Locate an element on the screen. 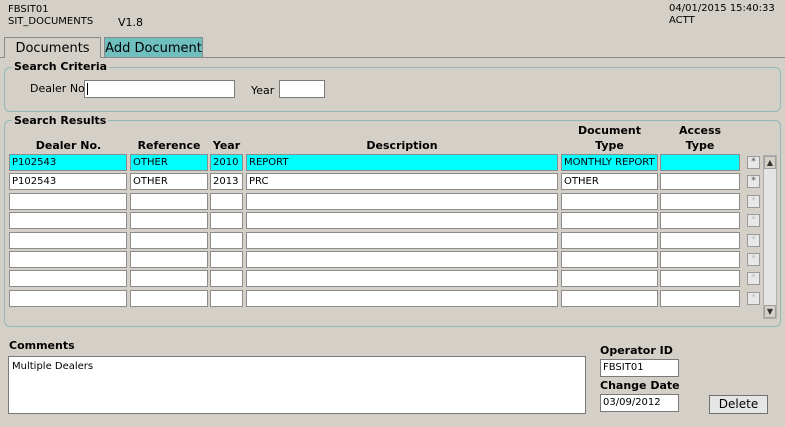 Image resolution: width=785 pixels, height=427 pixels. comments-label: Comments is located at coordinates (42, 345).